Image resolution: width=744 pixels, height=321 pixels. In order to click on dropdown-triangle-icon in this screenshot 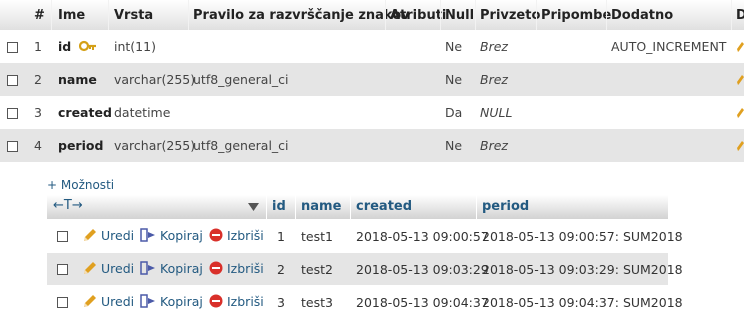, I will do `click(253, 207)`.